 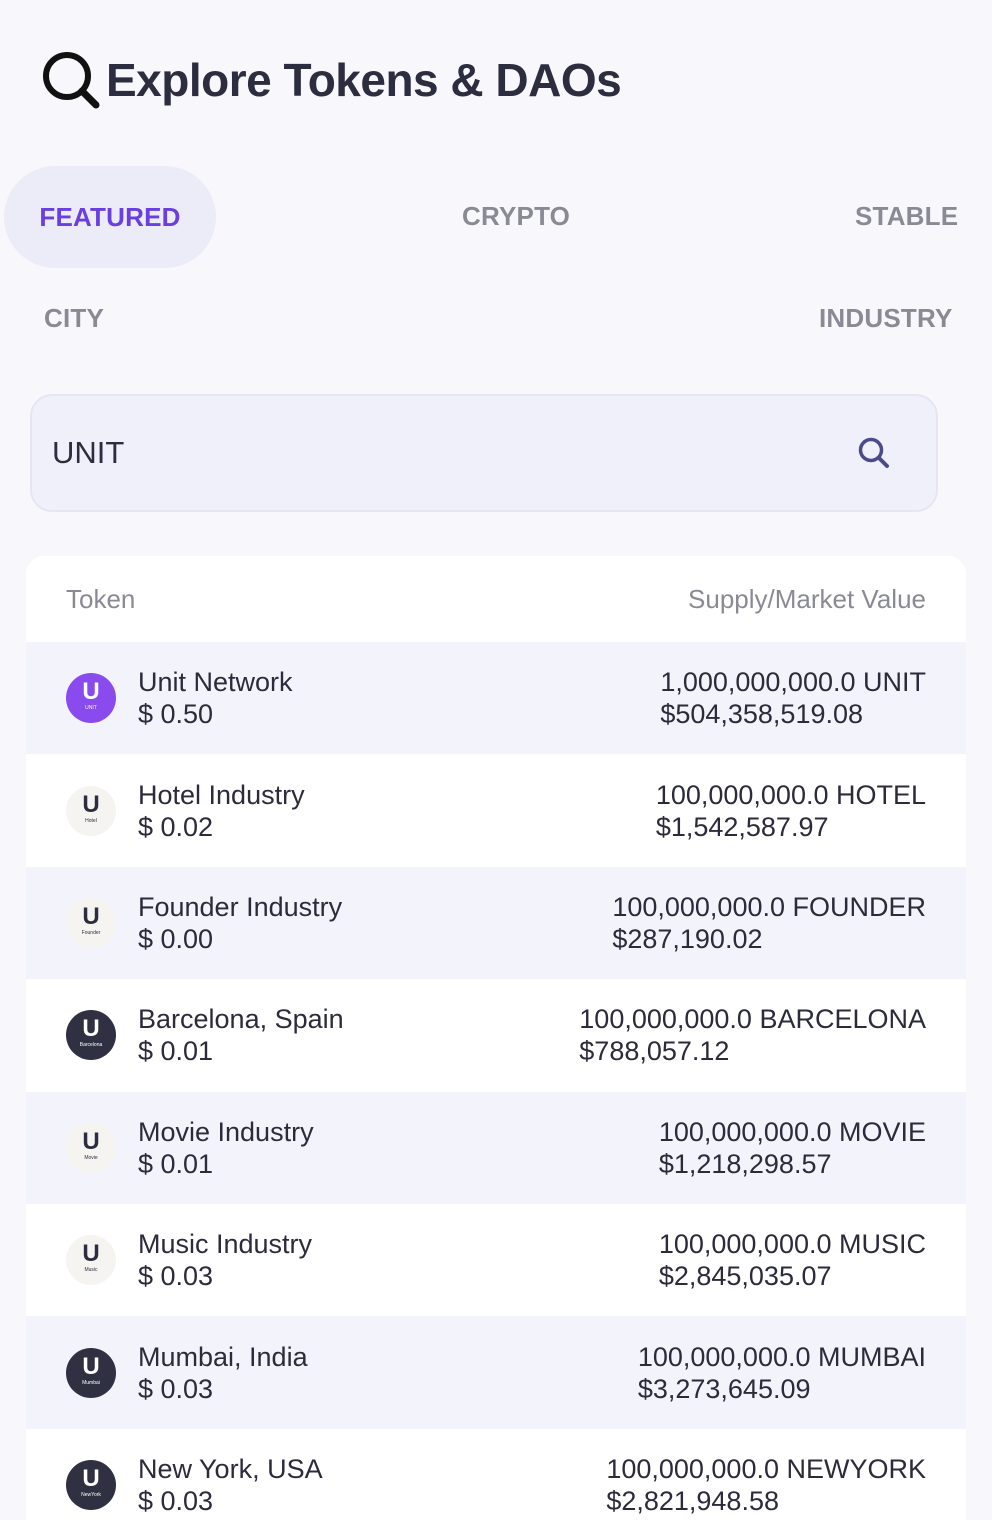 What do you see at coordinates (742, 826) in the screenshot?
I see `token-market-value: $1,542,587.97` at bounding box center [742, 826].